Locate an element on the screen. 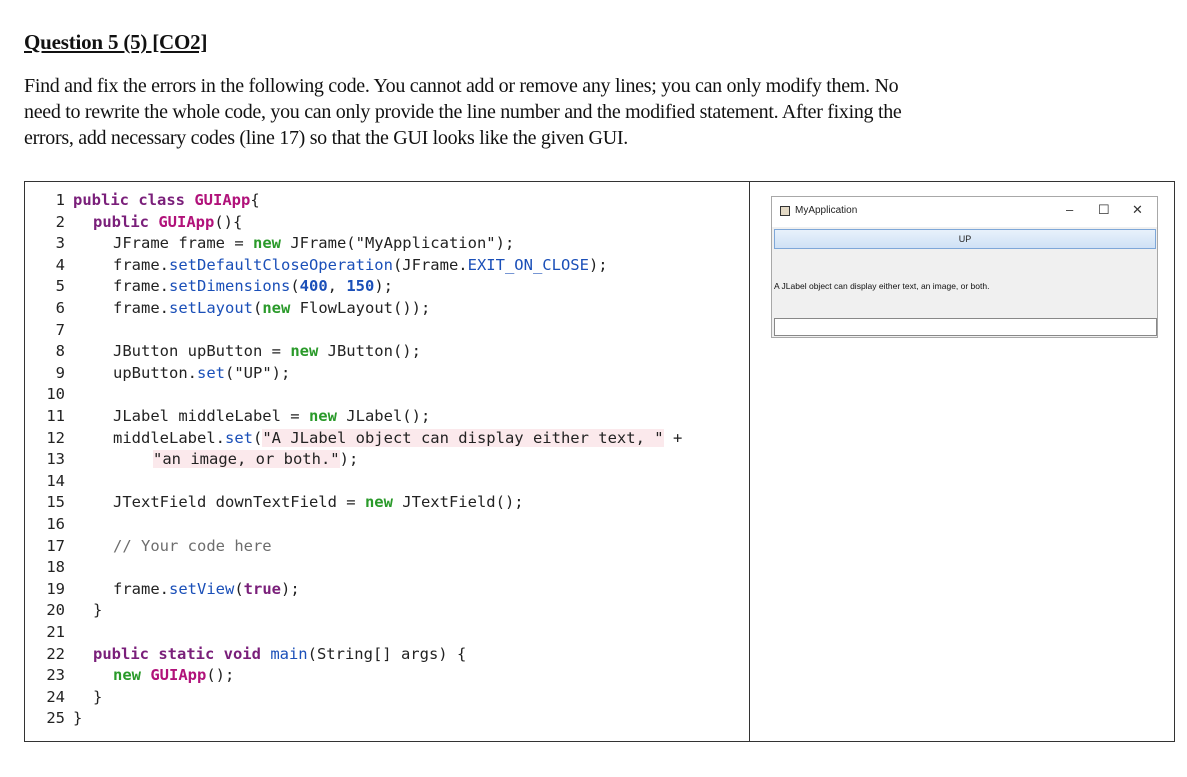 The width and height of the screenshot is (1187, 777). code-text: JButton upButton = new JButton(); is located at coordinates (267, 351).